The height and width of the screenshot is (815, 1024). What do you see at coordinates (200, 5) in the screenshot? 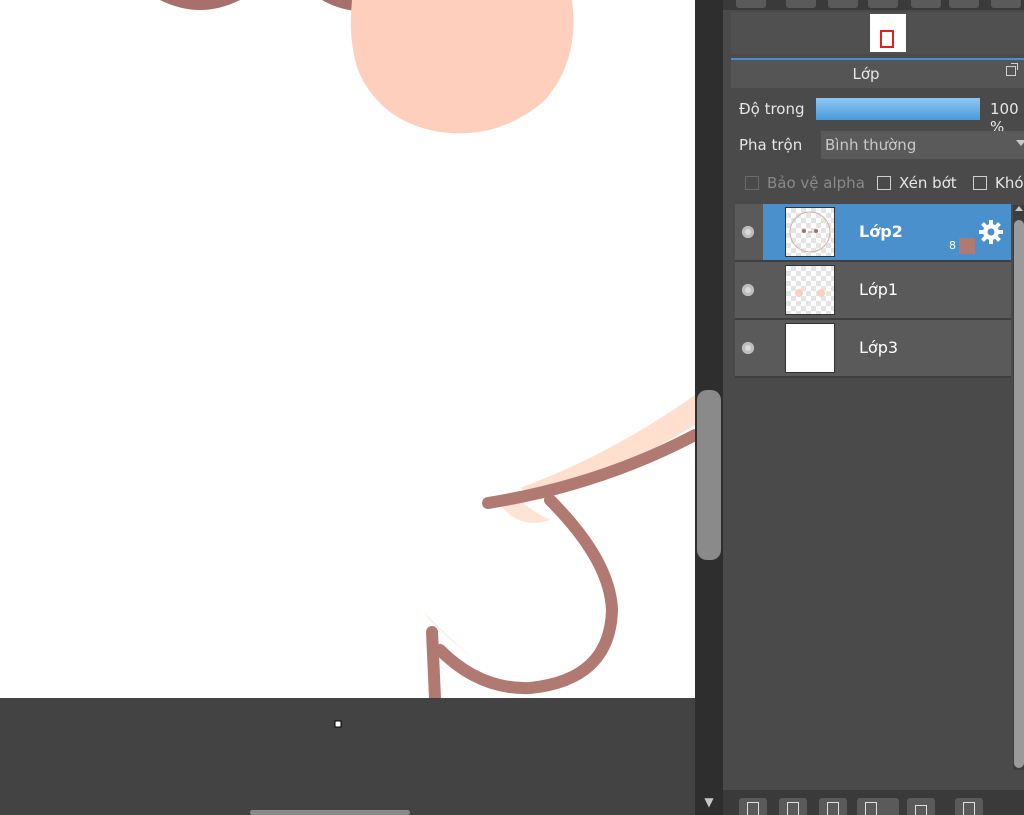
I see `artwork-stroke-top-left` at bounding box center [200, 5].